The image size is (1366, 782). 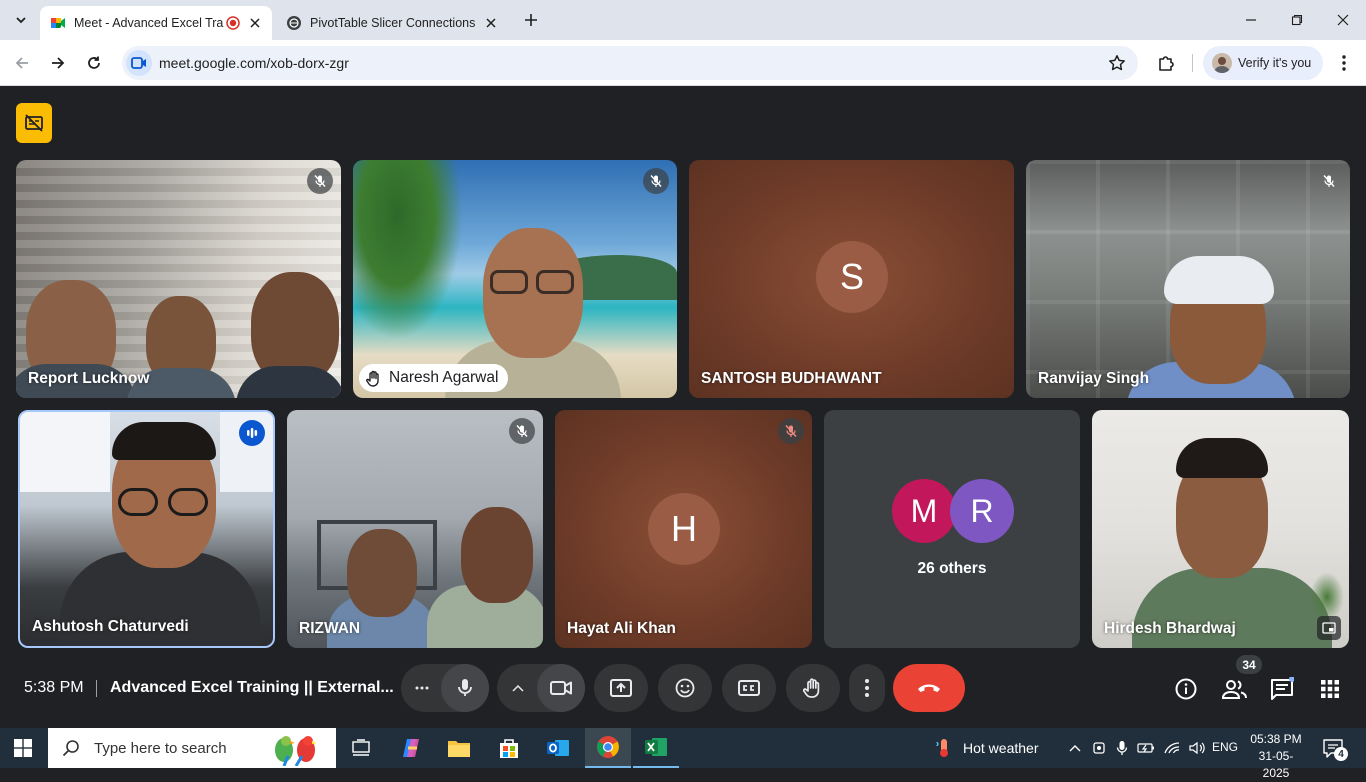 I want to click on chat-button, so click(x=1282, y=689).